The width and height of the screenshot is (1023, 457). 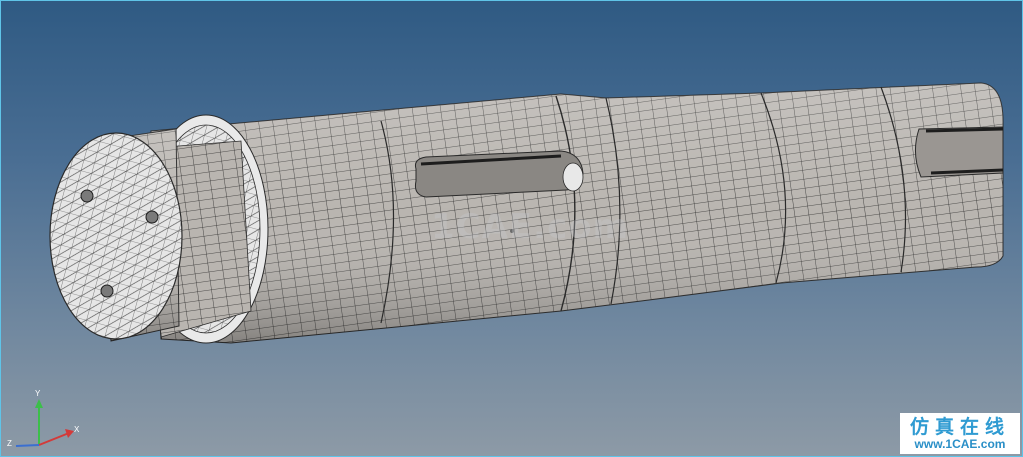 What do you see at coordinates (959, 152) in the screenshot?
I see `end-slot` at bounding box center [959, 152].